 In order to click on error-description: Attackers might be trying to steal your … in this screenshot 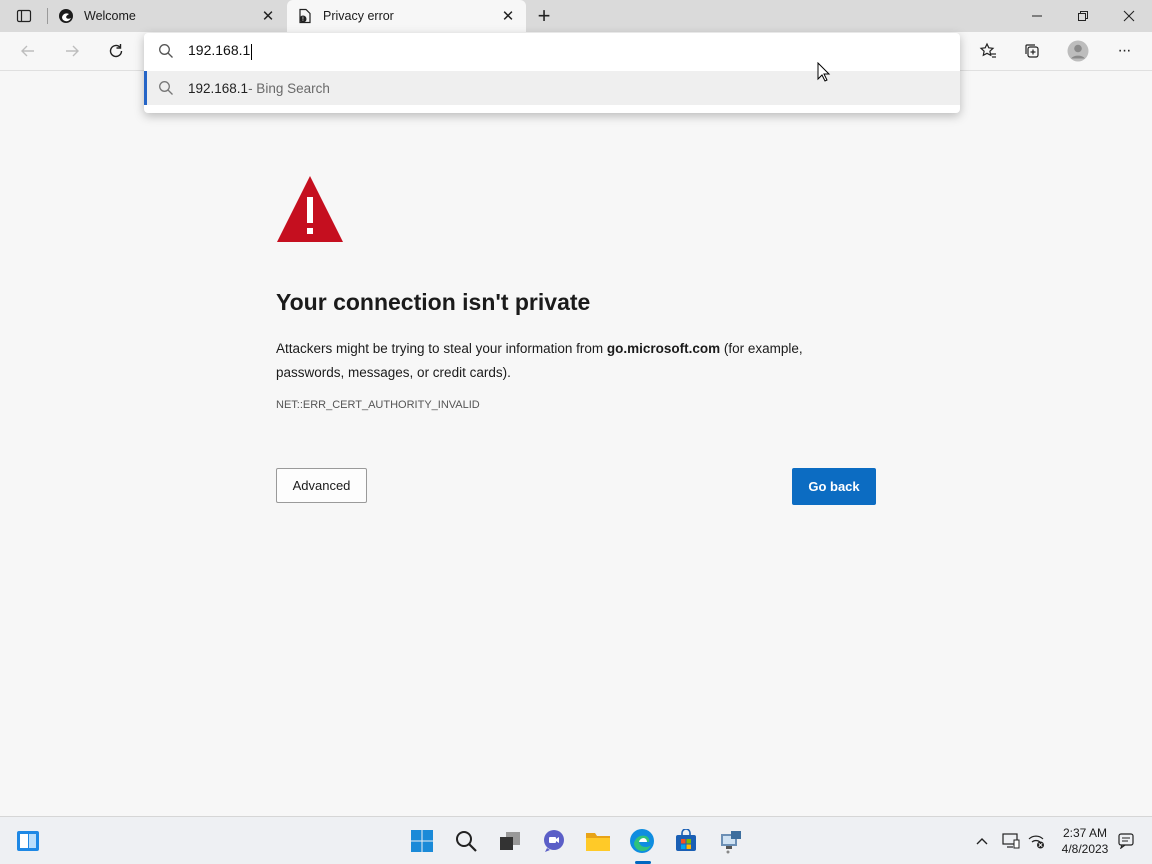, I will do `click(566, 361)`.